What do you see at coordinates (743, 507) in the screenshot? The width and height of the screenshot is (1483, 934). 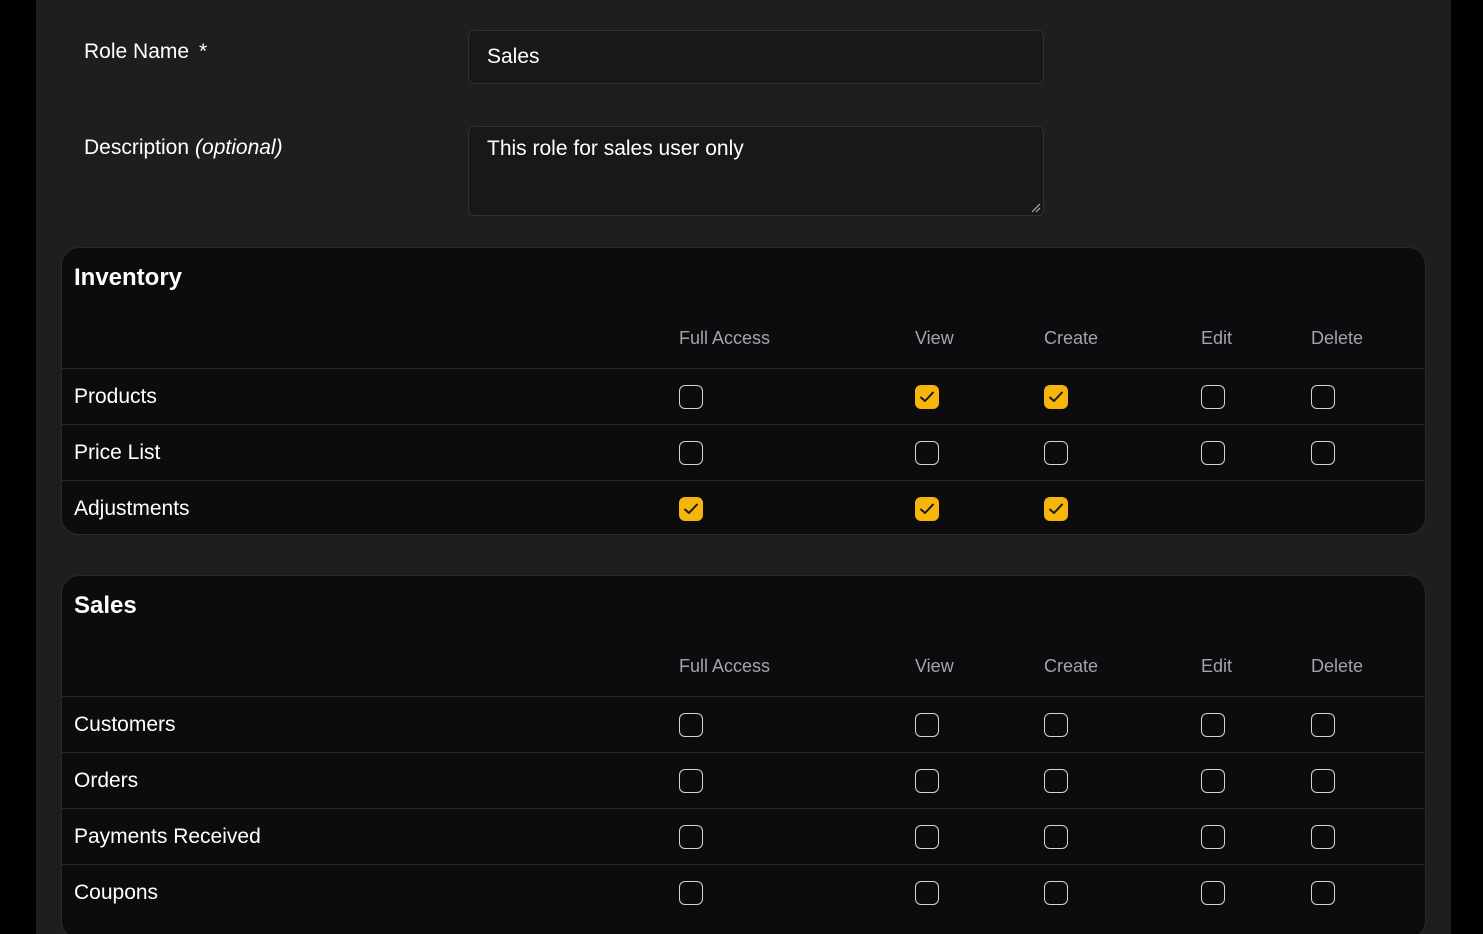 I see `permission-row-adjustments: Adjustments` at bounding box center [743, 507].